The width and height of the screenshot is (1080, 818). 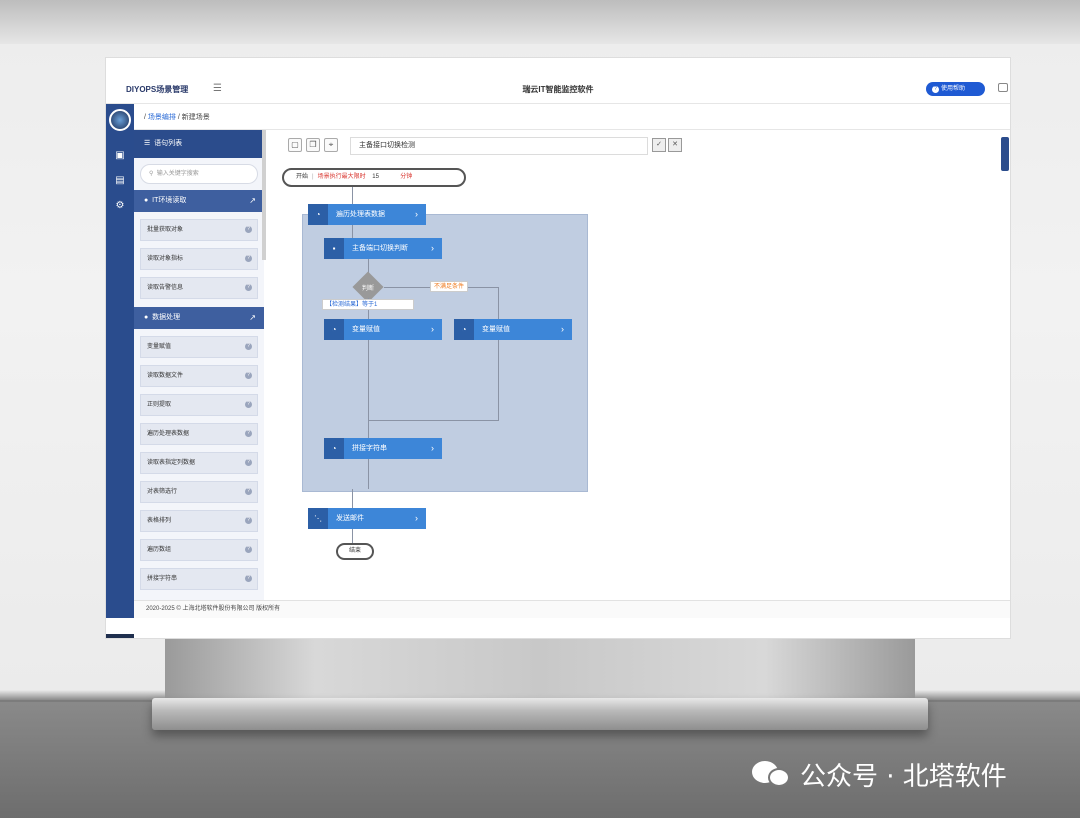 I want to click on assign-node-left: ◔ 变量赋值 ›, so click(x=383, y=329).